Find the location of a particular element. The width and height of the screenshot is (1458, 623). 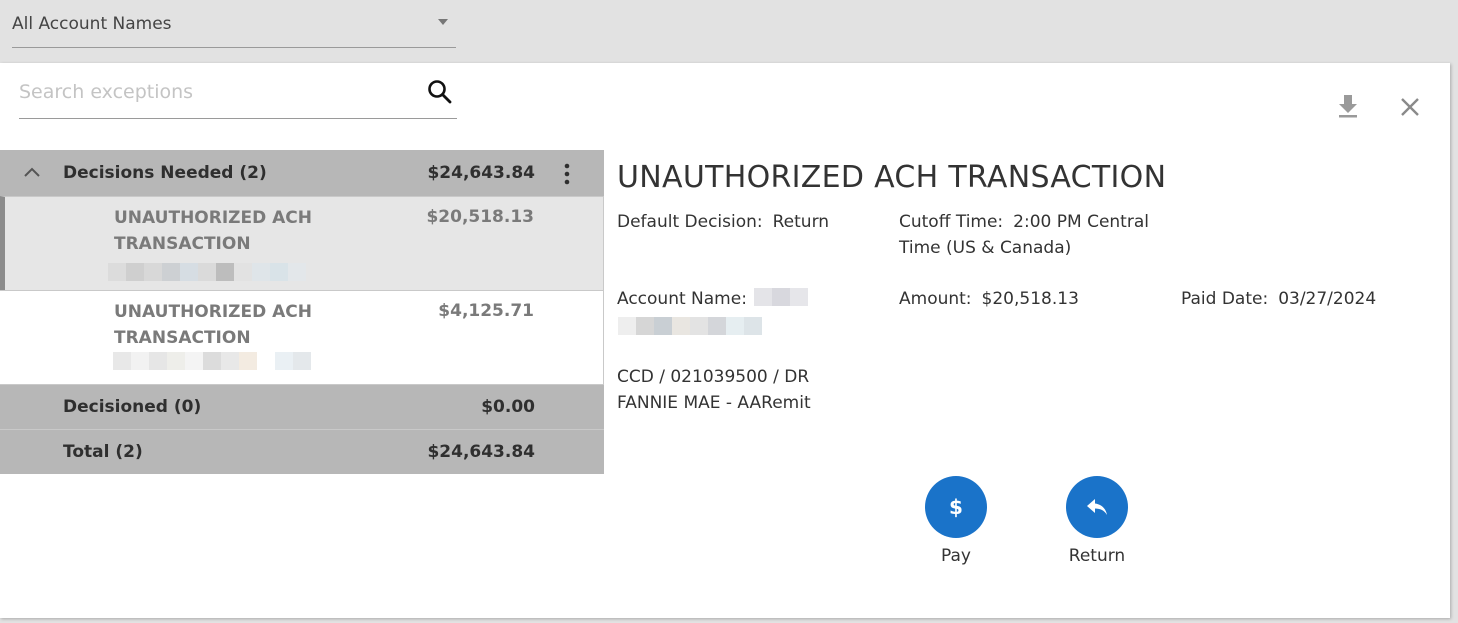

return-circle is located at coordinates (1097, 507).